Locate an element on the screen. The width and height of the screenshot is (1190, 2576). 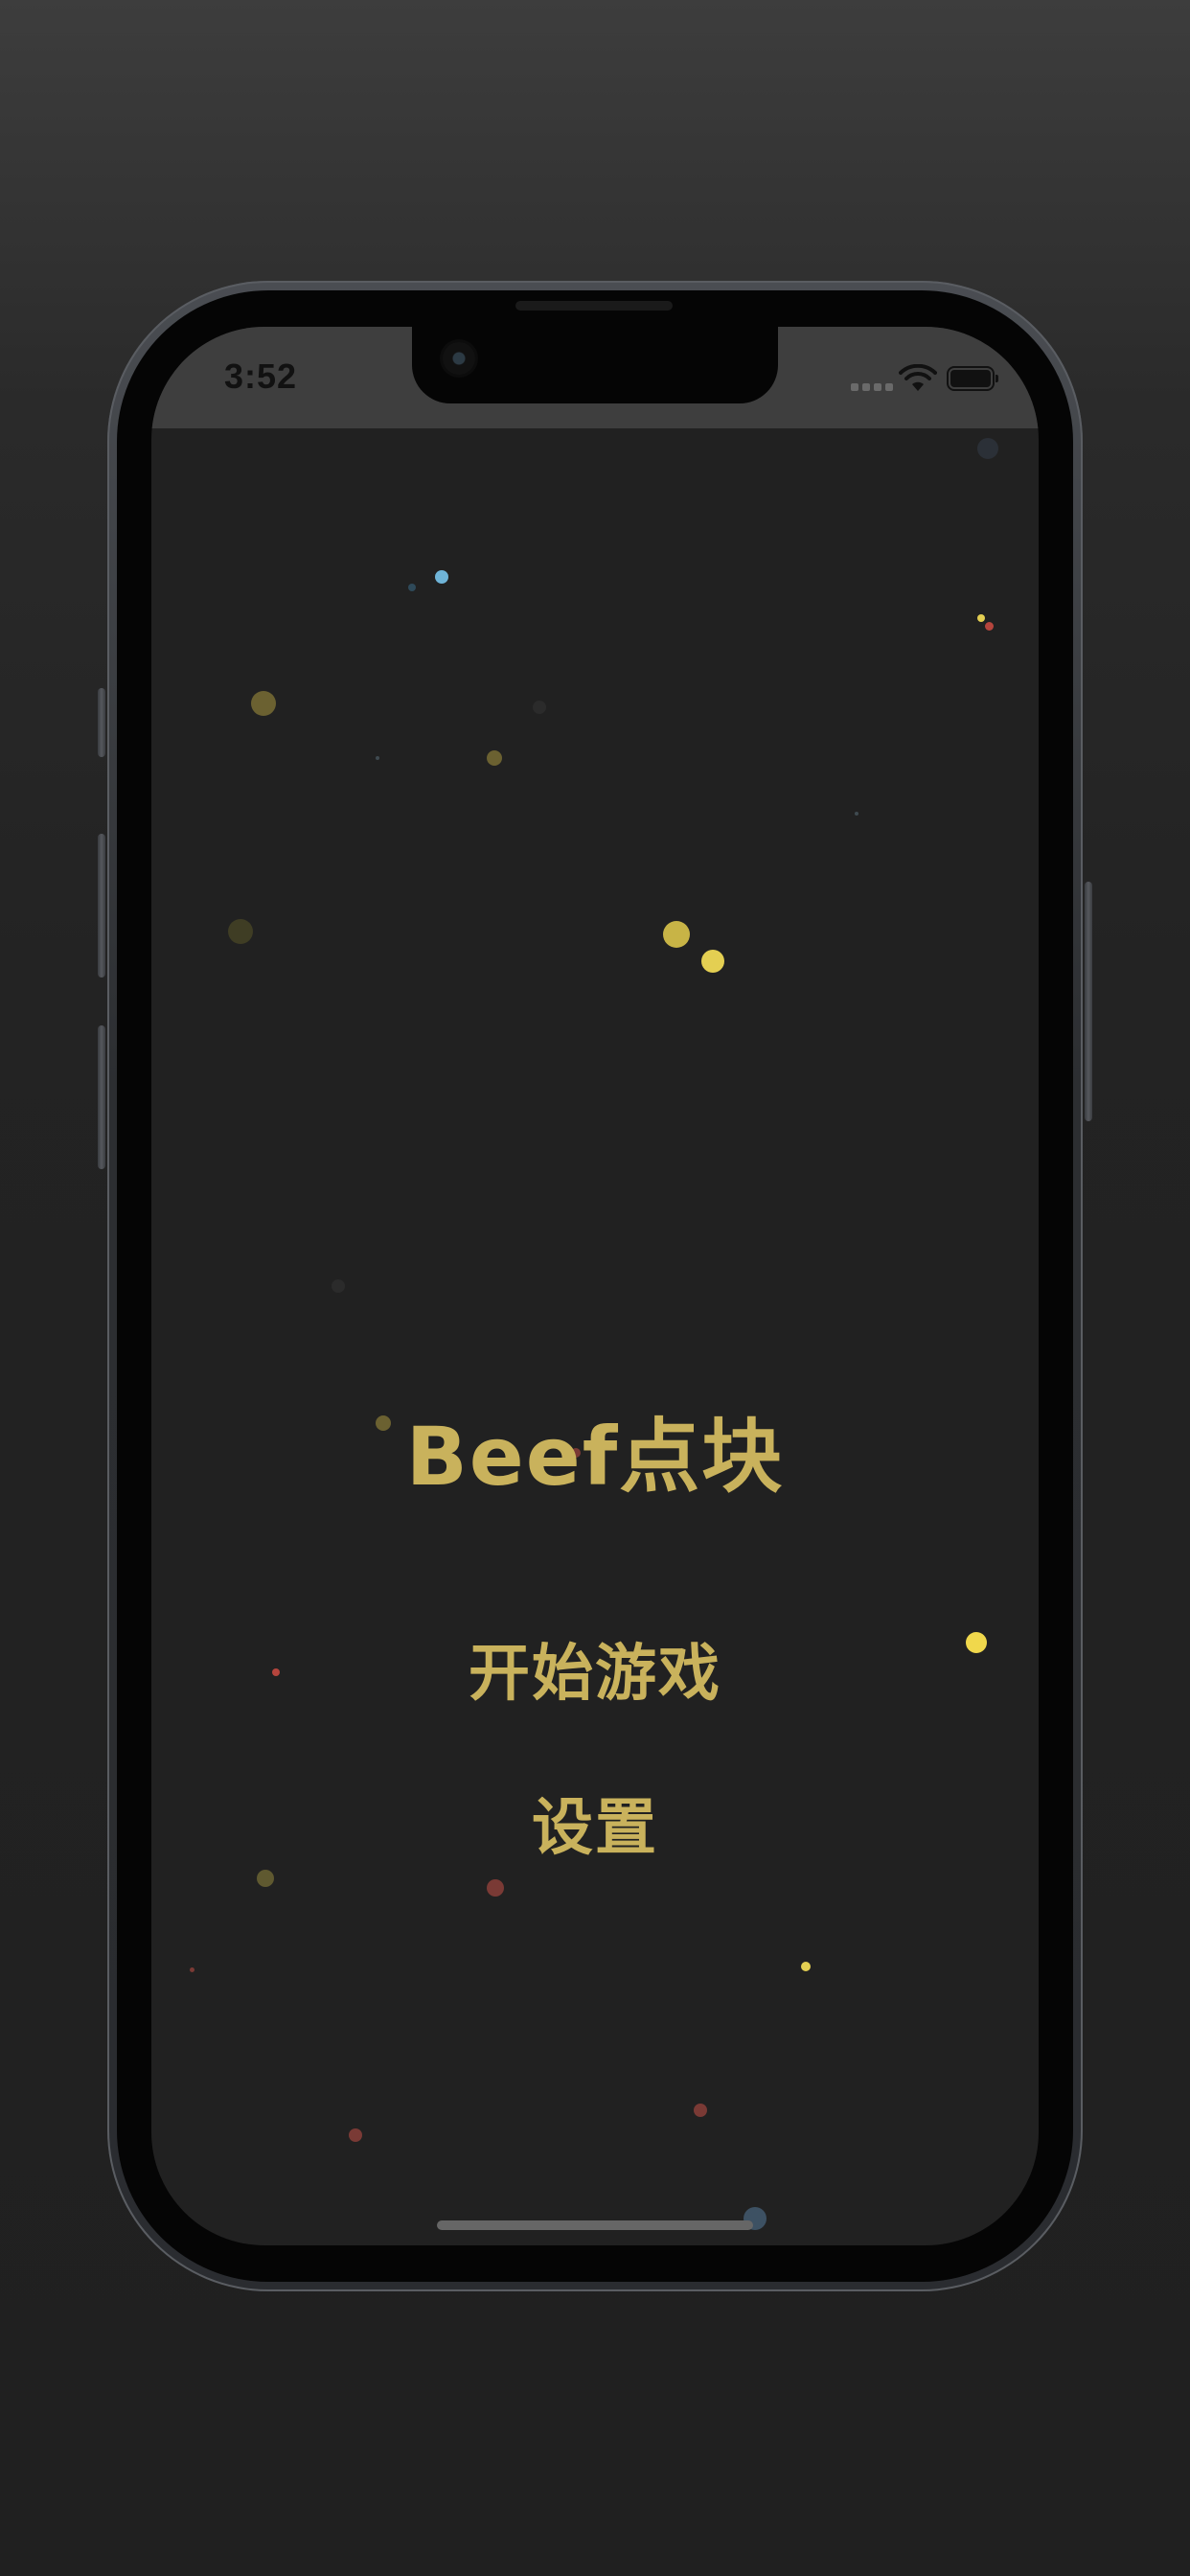
earpiece-speaker is located at coordinates (594, 305).